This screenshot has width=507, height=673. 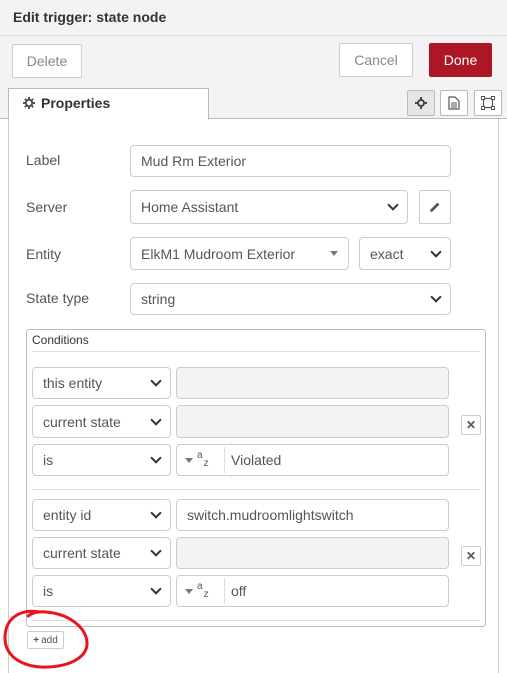 I want to click on condition-2-value-typedinput: az off, so click(x=312, y=591).